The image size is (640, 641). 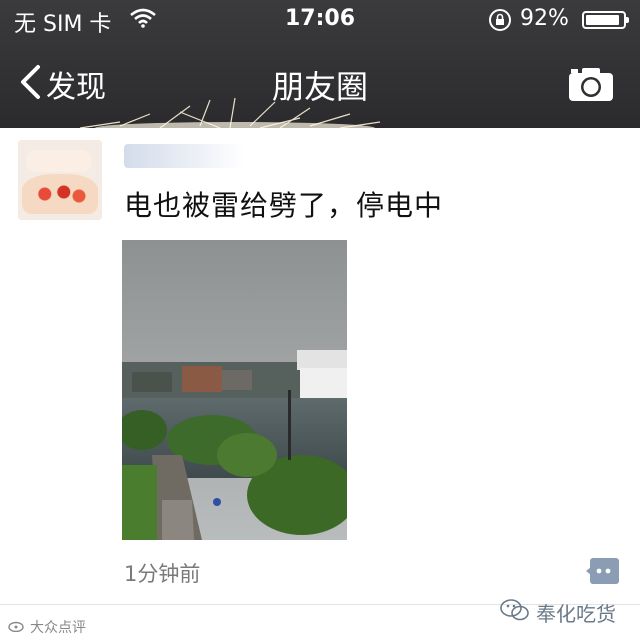 I want to click on battery-icon, so click(x=605, y=20).